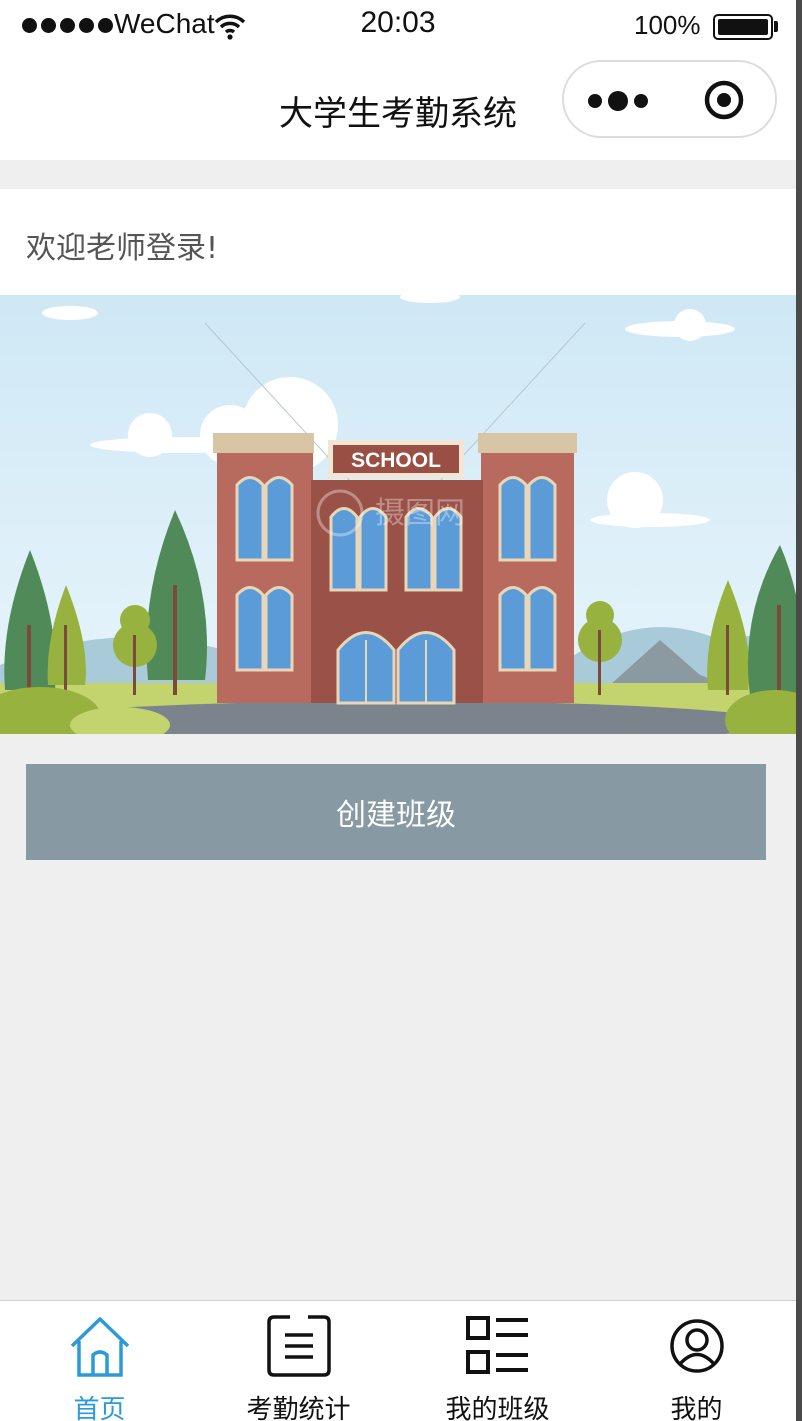  What do you see at coordinates (396, 812) in the screenshot?
I see `create-class-button: 创建班级` at bounding box center [396, 812].